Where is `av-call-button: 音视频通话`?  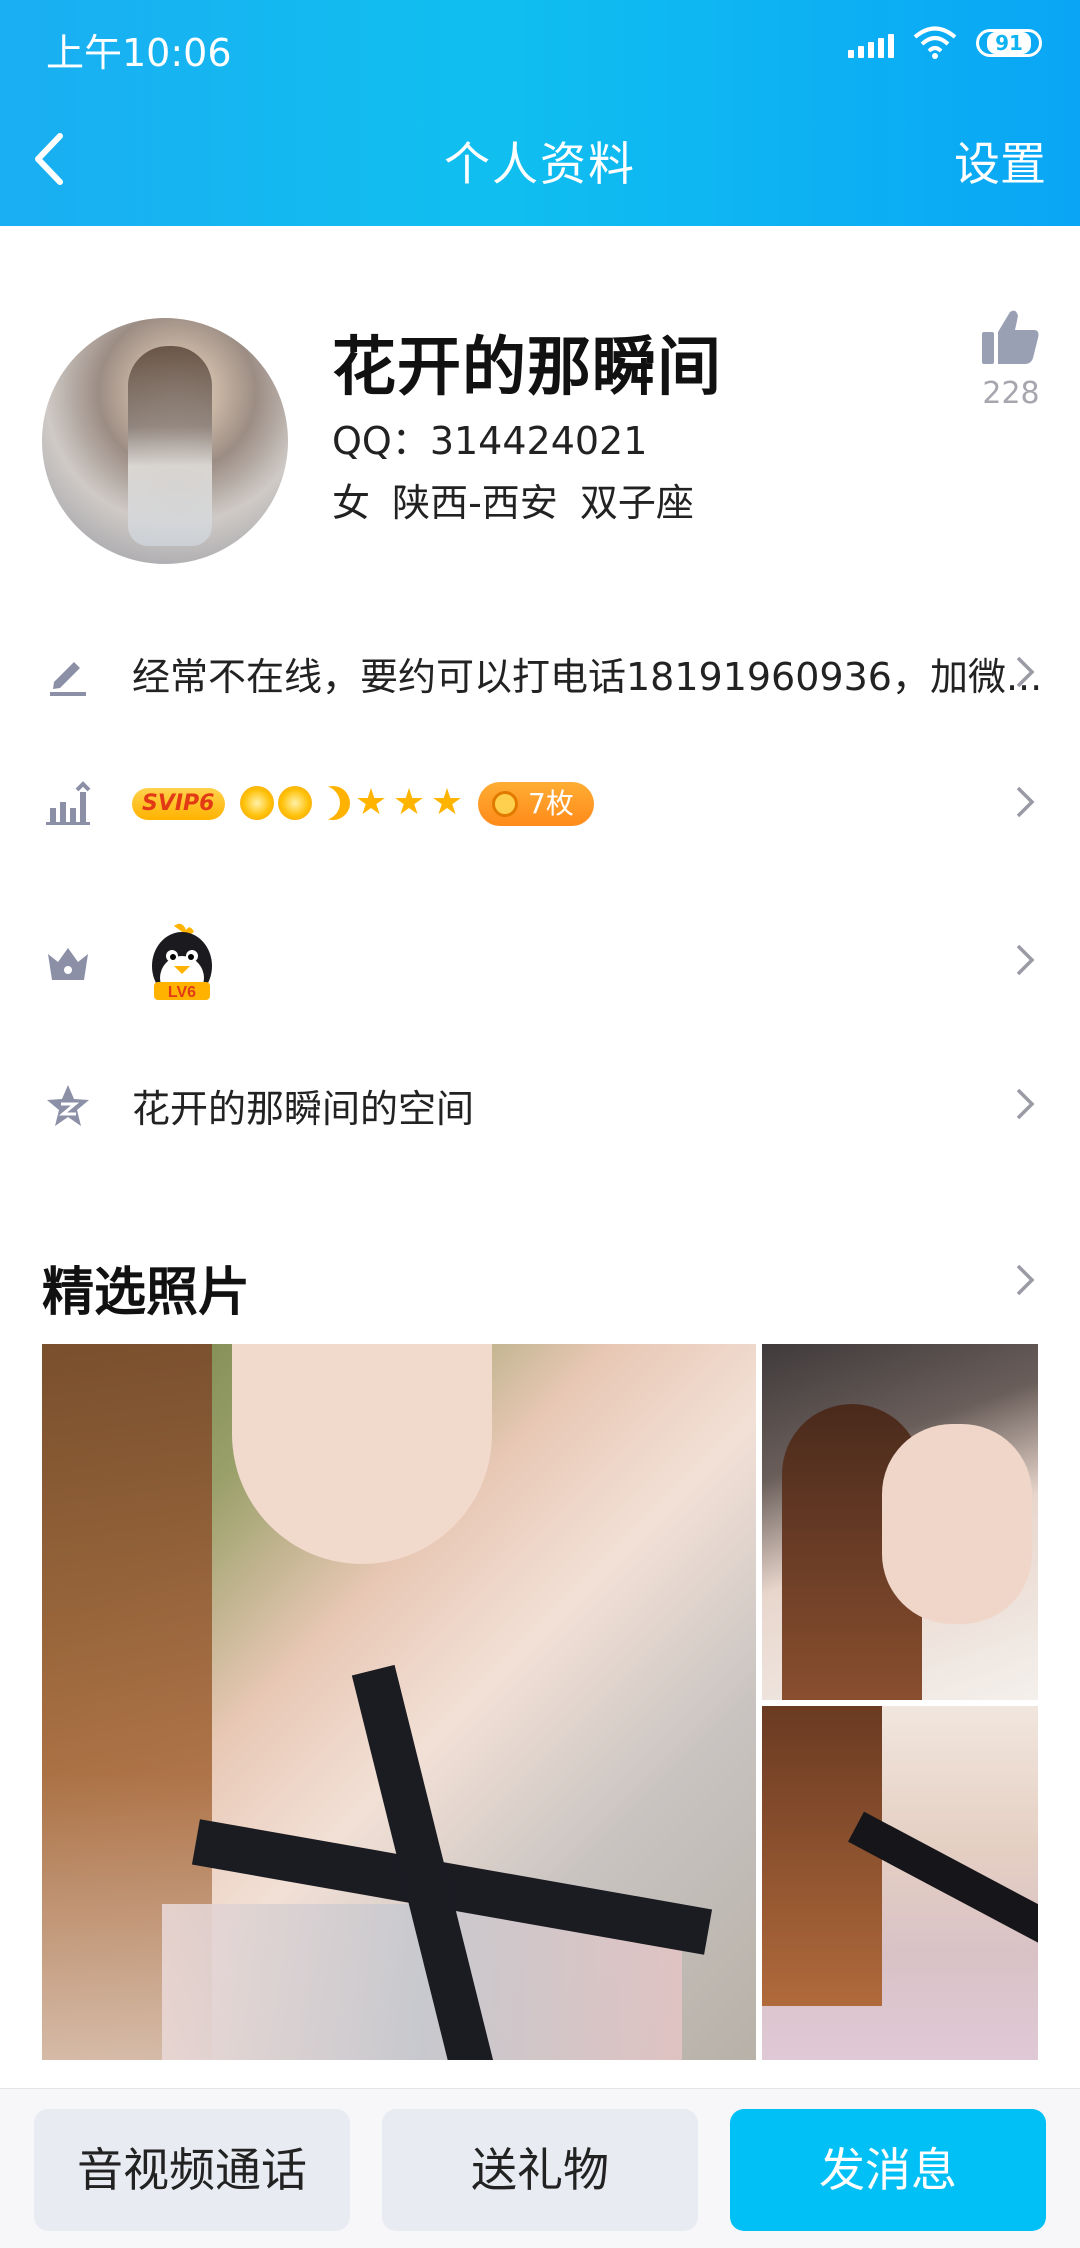 av-call-button: 音视频通话 is located at coordinates (192, 2170).